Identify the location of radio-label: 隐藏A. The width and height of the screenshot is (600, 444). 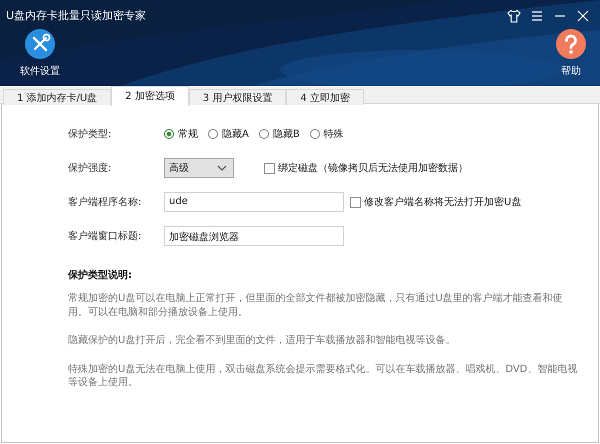
(235, 134).